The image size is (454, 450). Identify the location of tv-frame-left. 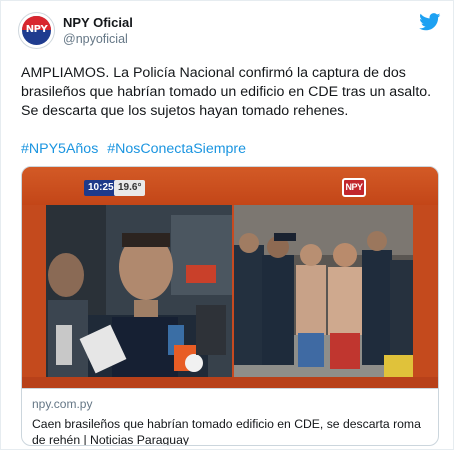
(34, 296).